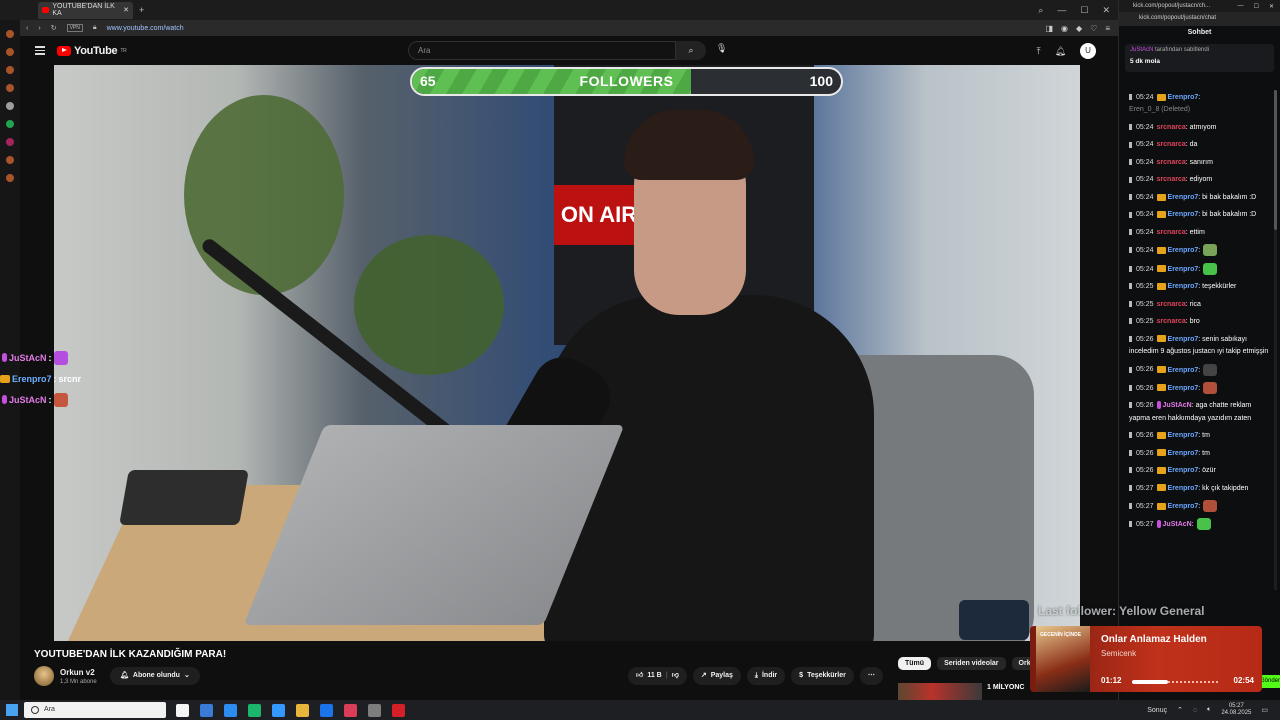  Describe the element at coordinates (1084, 10) in the screenshot. I see `maximize-button: ☐` at that location.